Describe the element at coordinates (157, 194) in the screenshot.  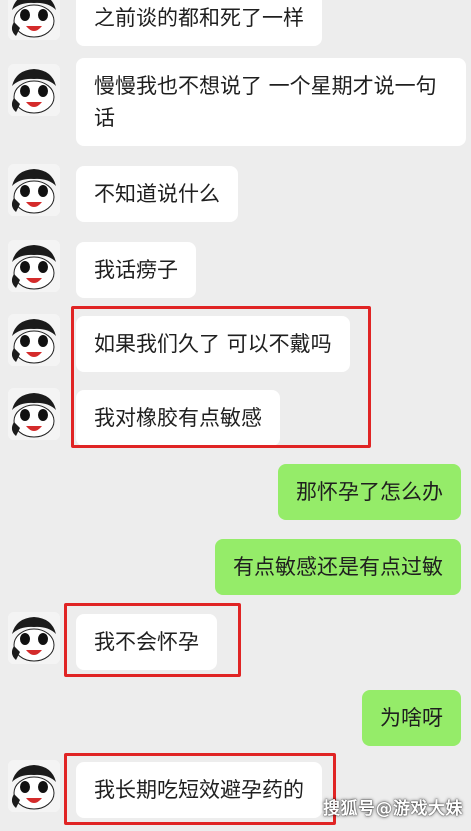
I see `message-bubble: 不知道说什么` at that location.